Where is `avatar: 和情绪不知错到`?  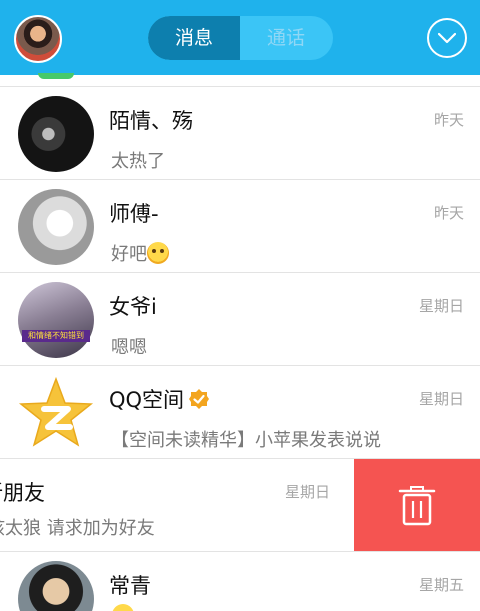 avatar: 和情绪不知错到 is located at coordinates (56, 320).